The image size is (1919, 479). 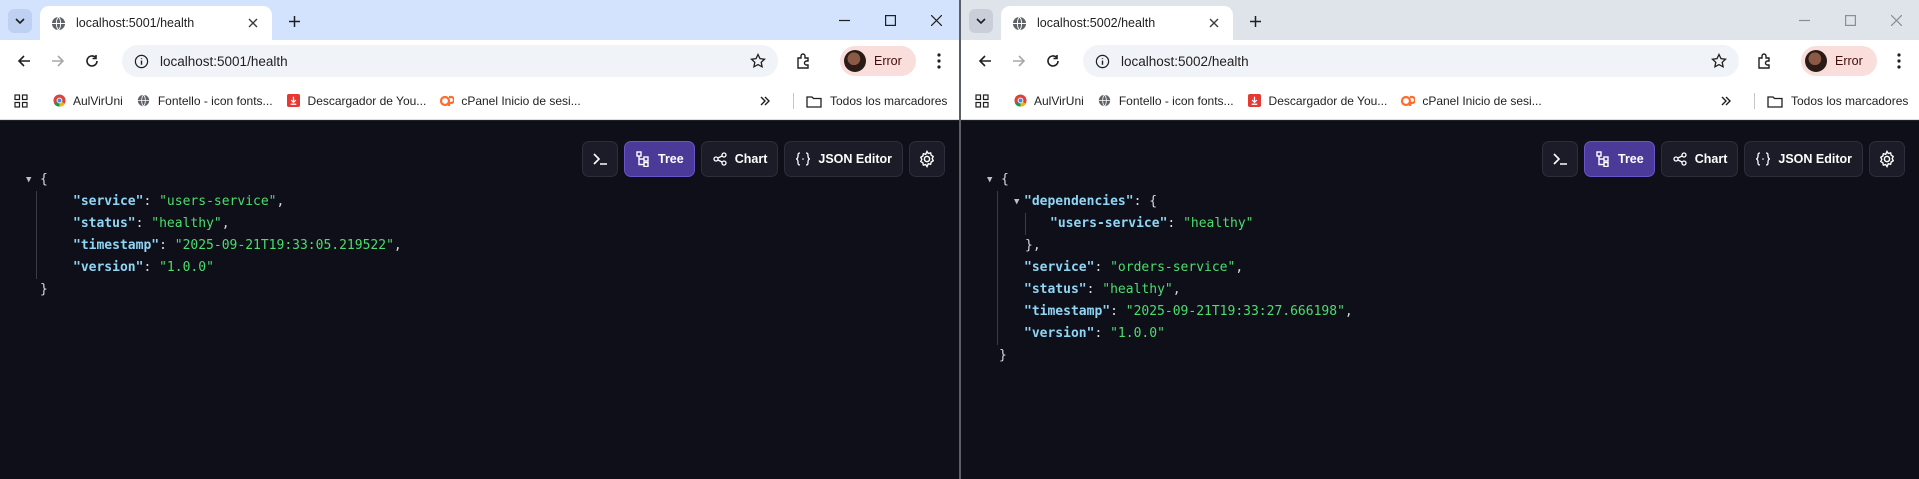 I want to click on tab-title: localhost:5001/health, so click(x=135, y=23).